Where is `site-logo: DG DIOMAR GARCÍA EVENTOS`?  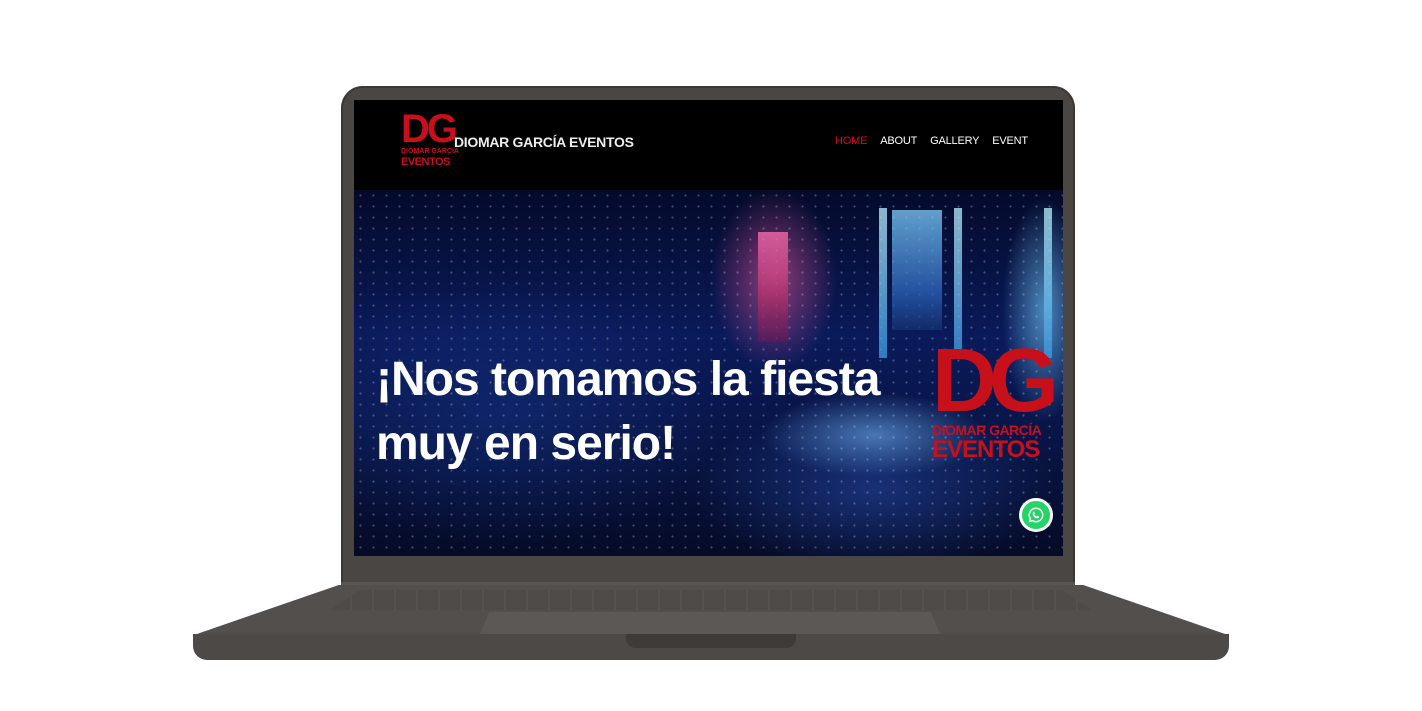 site-logo: DG DIOMAR GARCÍA EVENTOS is located at coordinates (430, 139).